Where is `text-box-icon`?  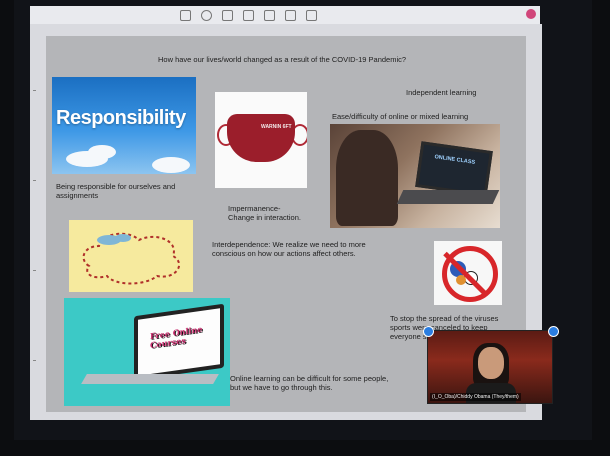
text-box-icon is located at coordinates (227, 15).